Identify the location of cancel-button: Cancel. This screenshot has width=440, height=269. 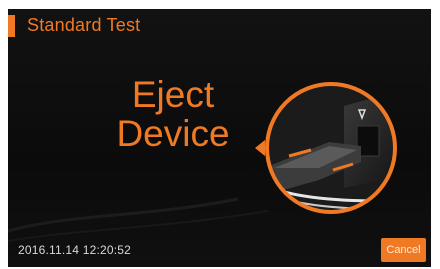
(403, 250).